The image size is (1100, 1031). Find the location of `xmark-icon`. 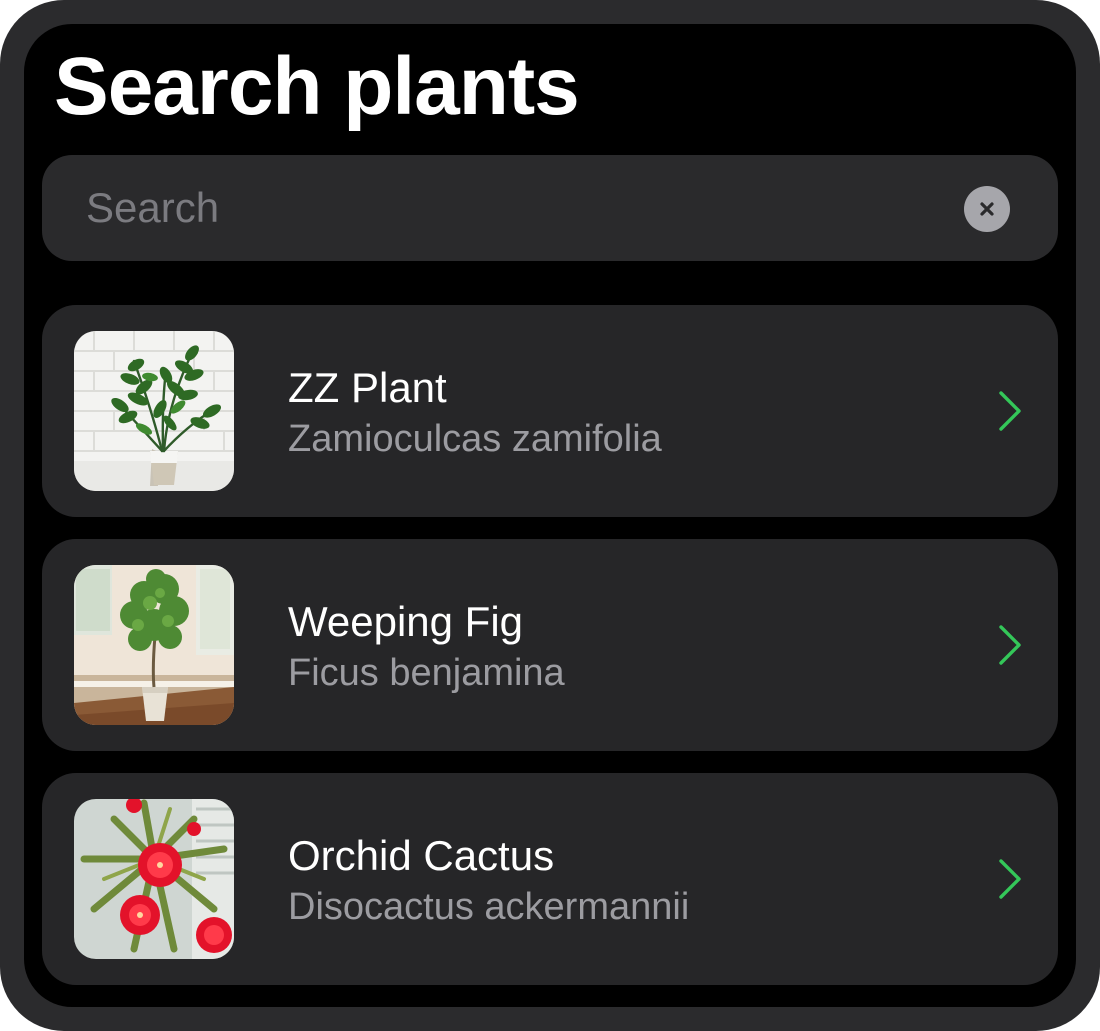

xmark-icon is located at coordinates (987, 209).